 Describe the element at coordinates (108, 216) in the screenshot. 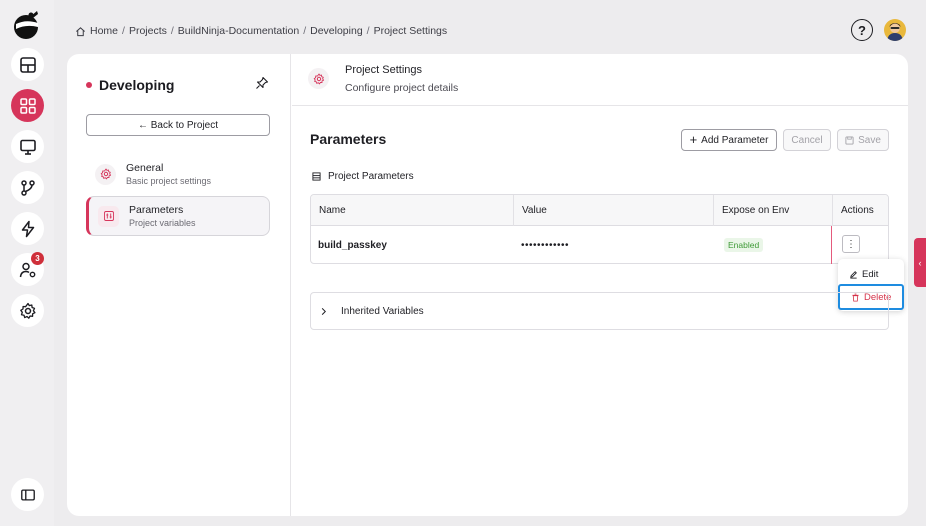

I see `sliders-icon` at that location.